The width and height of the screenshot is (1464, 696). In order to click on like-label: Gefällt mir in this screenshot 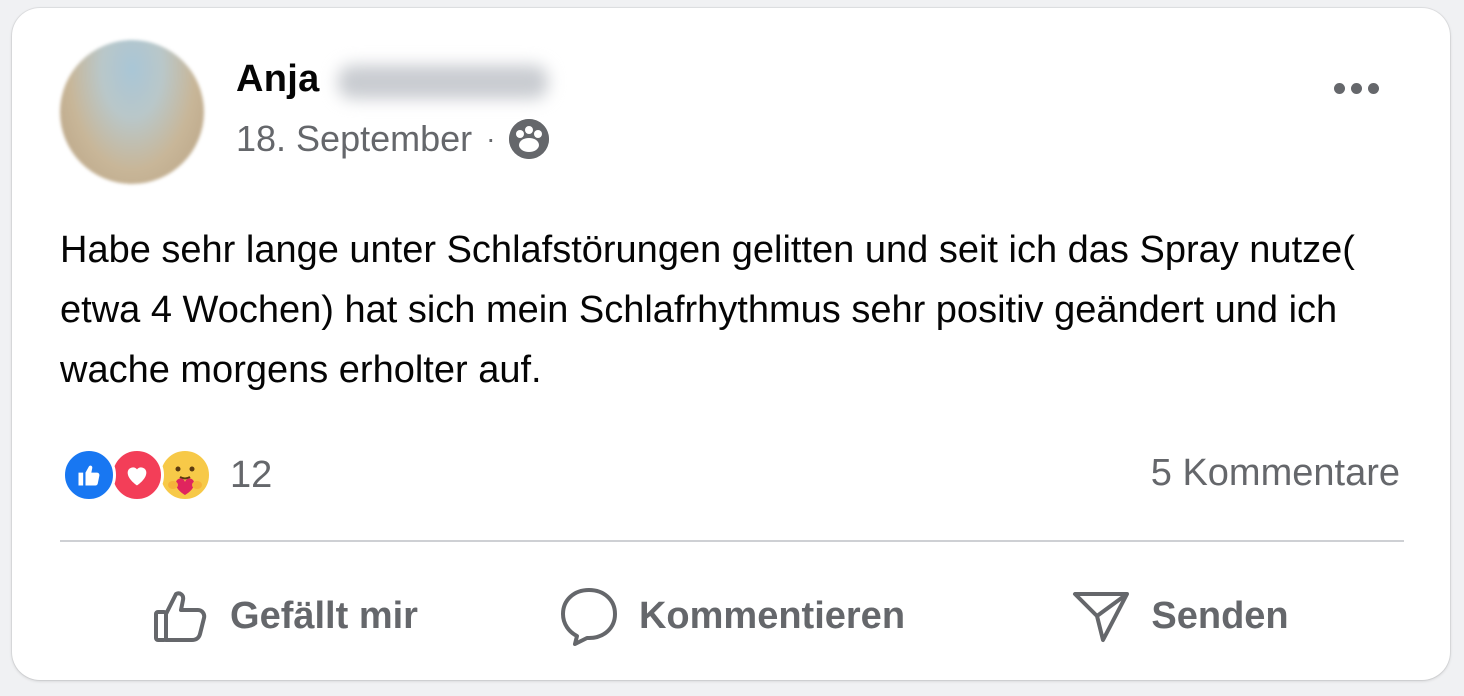, I will do `click(324, 615)`.